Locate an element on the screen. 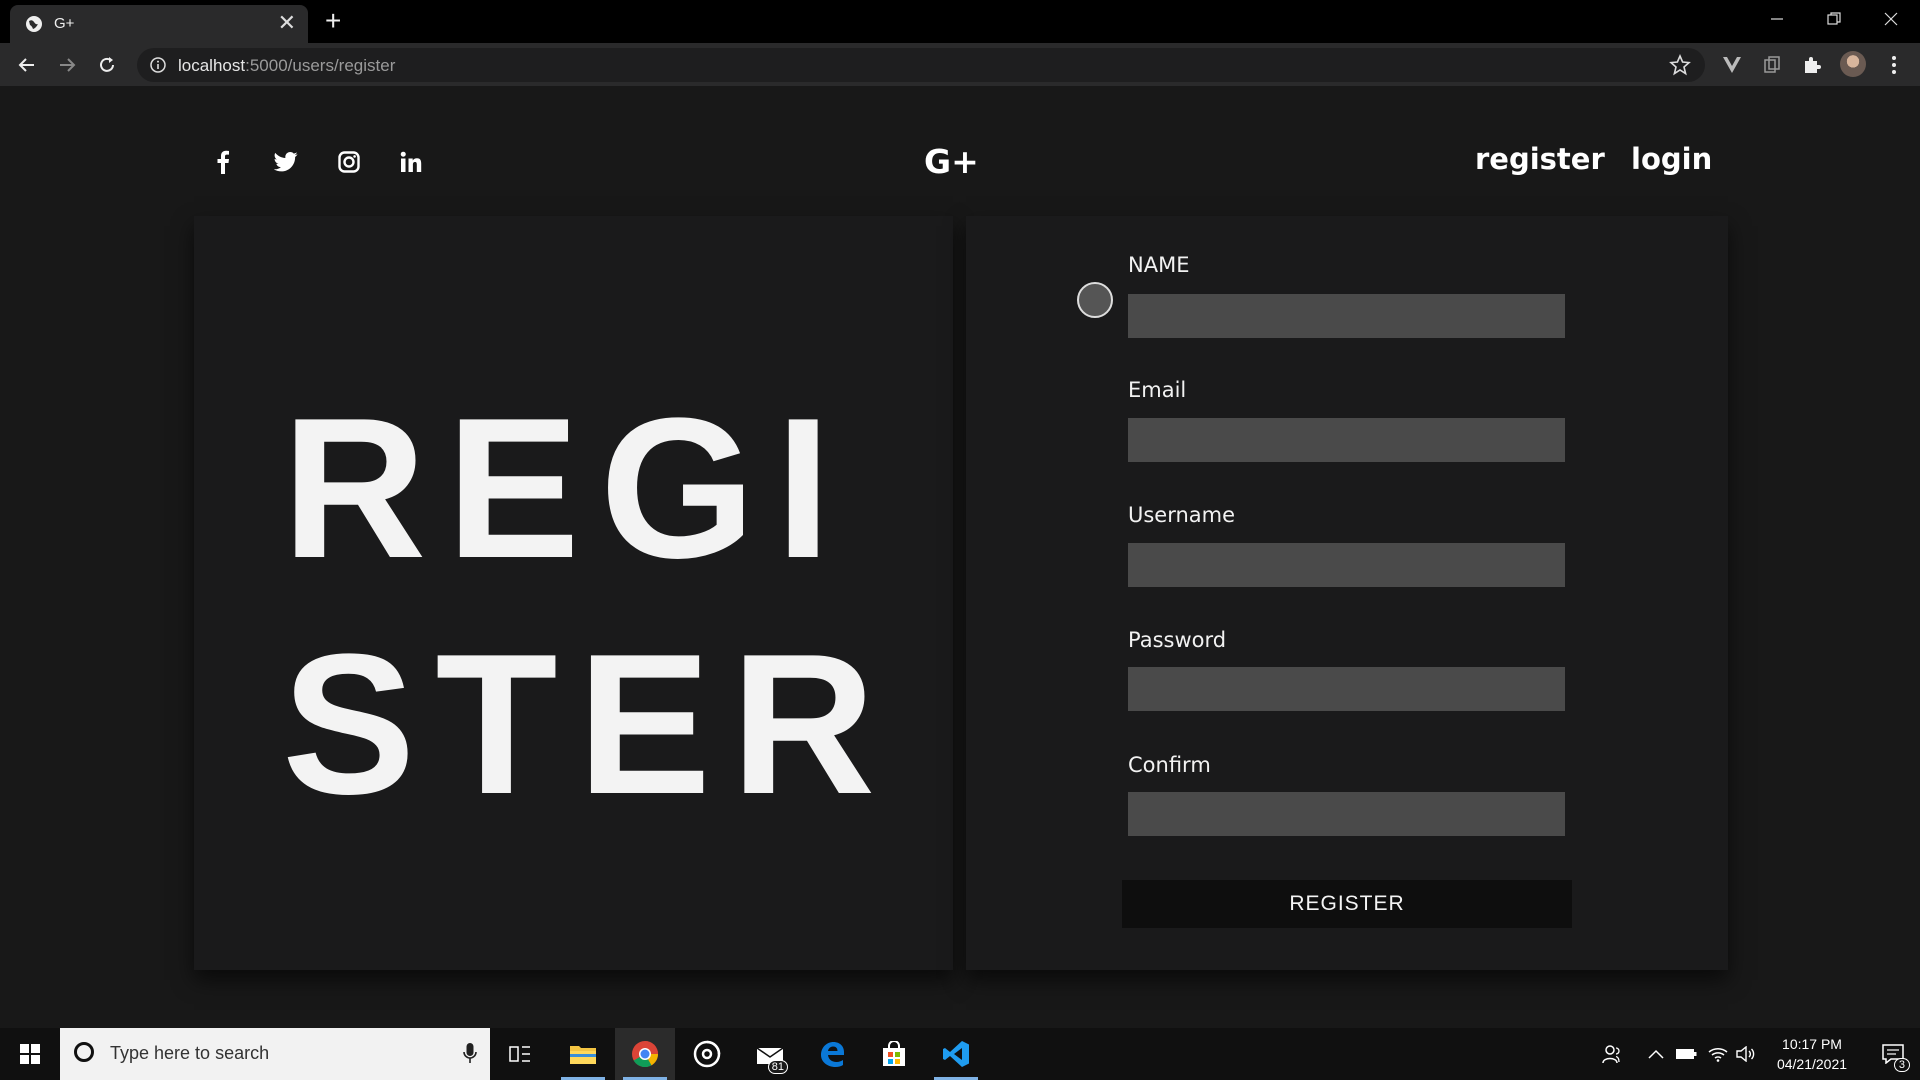 This screenshot has height=1080, width=1920. chrome-icon is located at coordinates (645, 1054).